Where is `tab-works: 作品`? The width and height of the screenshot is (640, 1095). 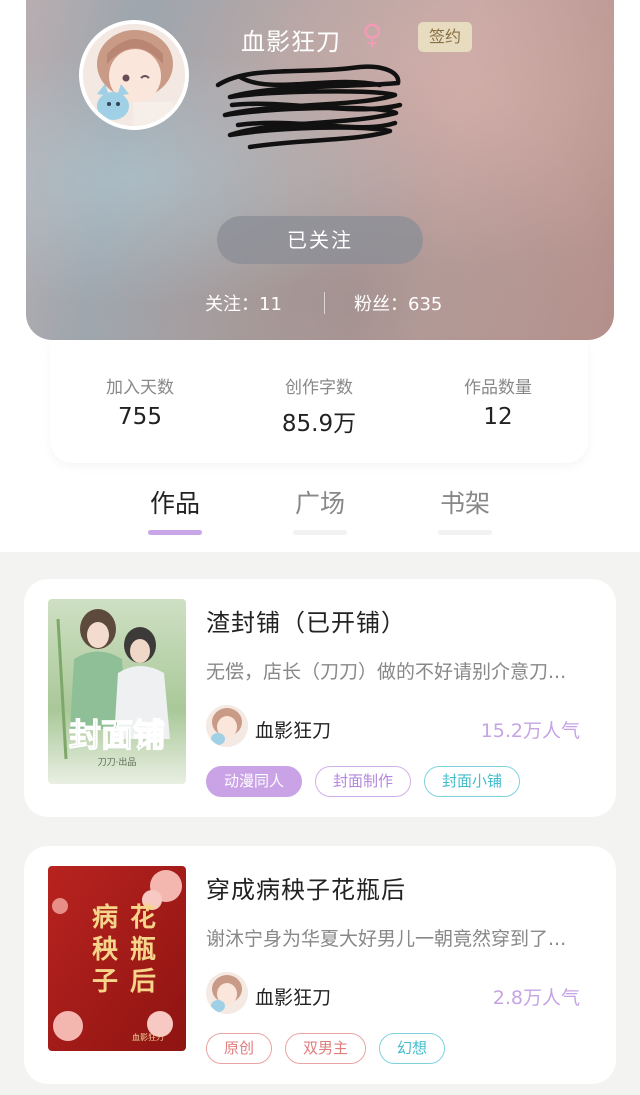 tab-works: 作品 is located at coordinates (175, 502).